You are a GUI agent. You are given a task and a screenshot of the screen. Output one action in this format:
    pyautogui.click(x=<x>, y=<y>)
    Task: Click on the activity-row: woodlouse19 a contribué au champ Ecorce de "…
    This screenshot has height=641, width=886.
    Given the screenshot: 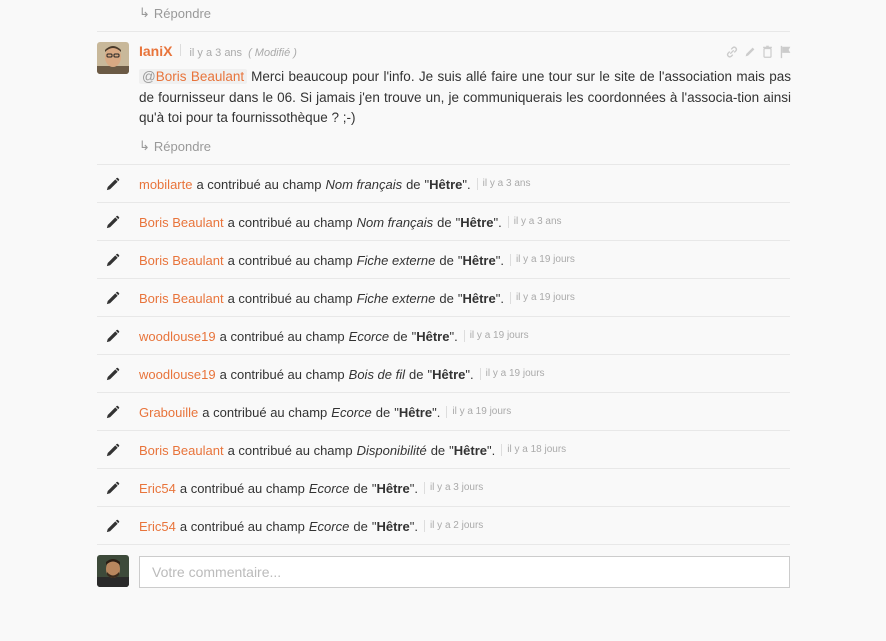 What is the action you would take?
    pyautogui.click(x=443, y=336)
    